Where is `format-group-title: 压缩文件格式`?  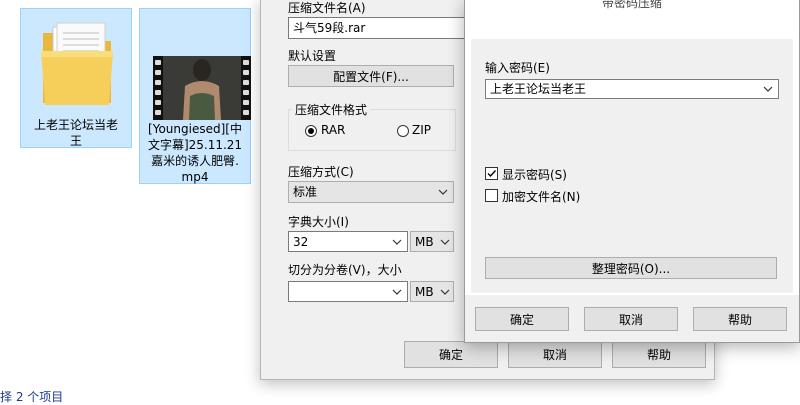 format-group-title: 压缩文件格式 is located at coordinates (331, 109).